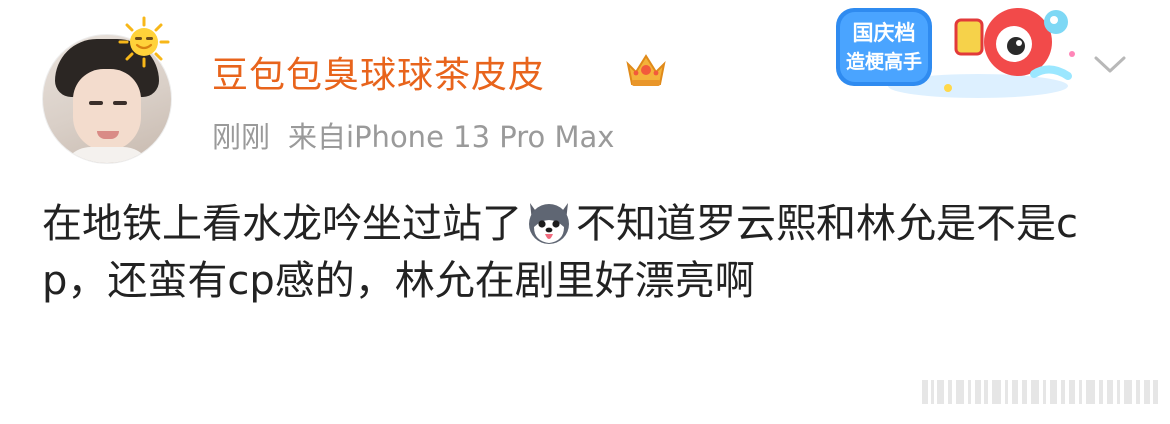 The height and width of the screenshot is (424, 1170). I want to click on husky-dog-emoji, so click(549, 223).